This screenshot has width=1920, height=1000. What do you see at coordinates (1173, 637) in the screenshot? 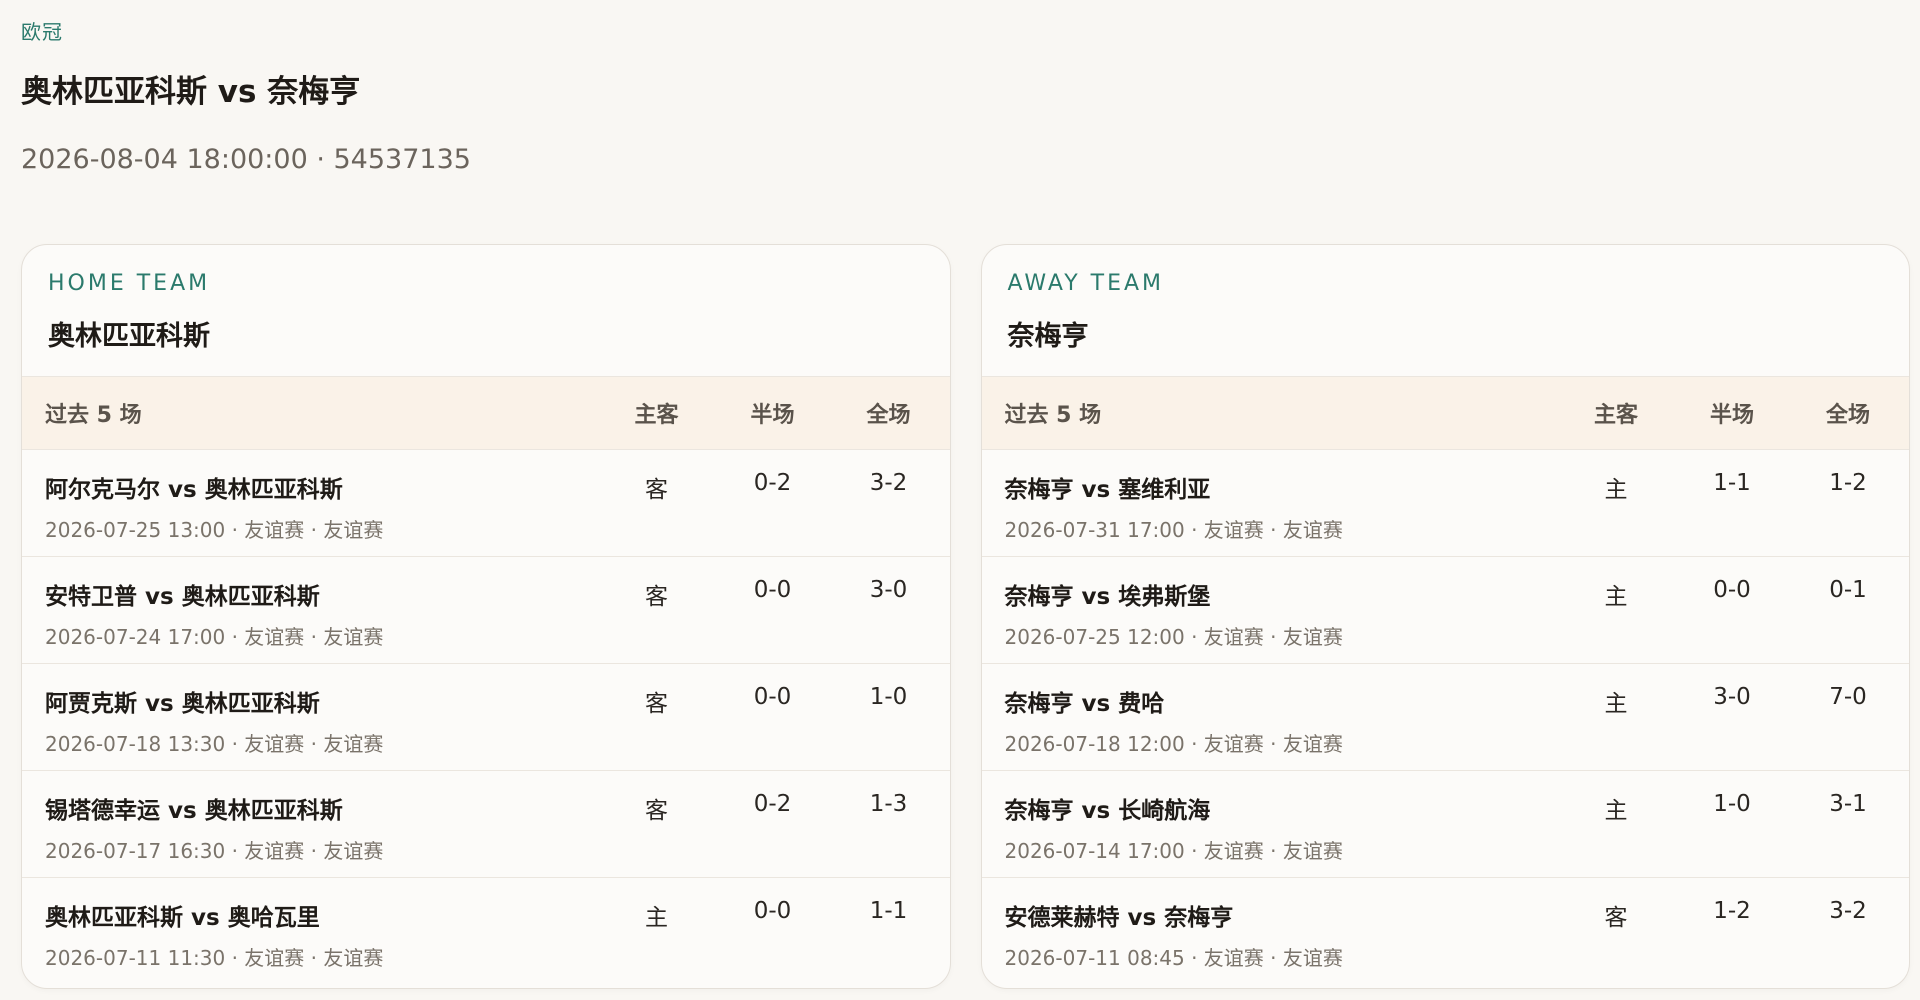
I see `match-subtitle: 2026-07-25 12:00 · 友谊赛 · 友谊赛` at bounding box center [1173, 637].